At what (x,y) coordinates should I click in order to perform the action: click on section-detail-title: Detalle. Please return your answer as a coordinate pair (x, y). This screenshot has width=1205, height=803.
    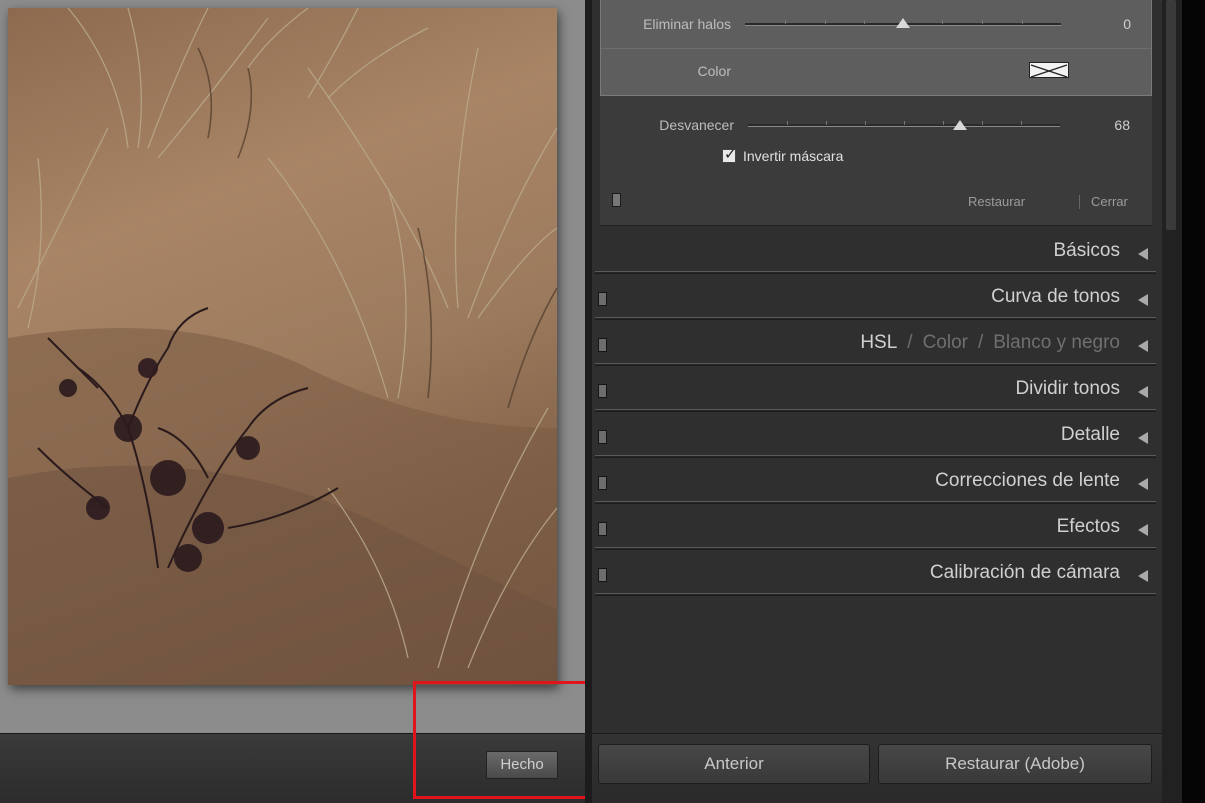
    Looking at the image, I should click on (1090, 434).